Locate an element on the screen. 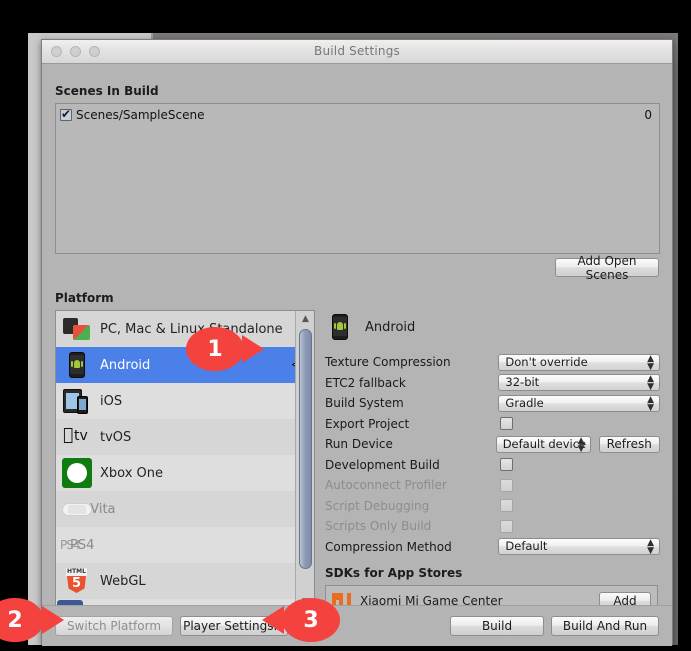 The image size is (691, 651). setting-row-scripts-only-build: Scripts Only Build is located at coordinates (492, 526).